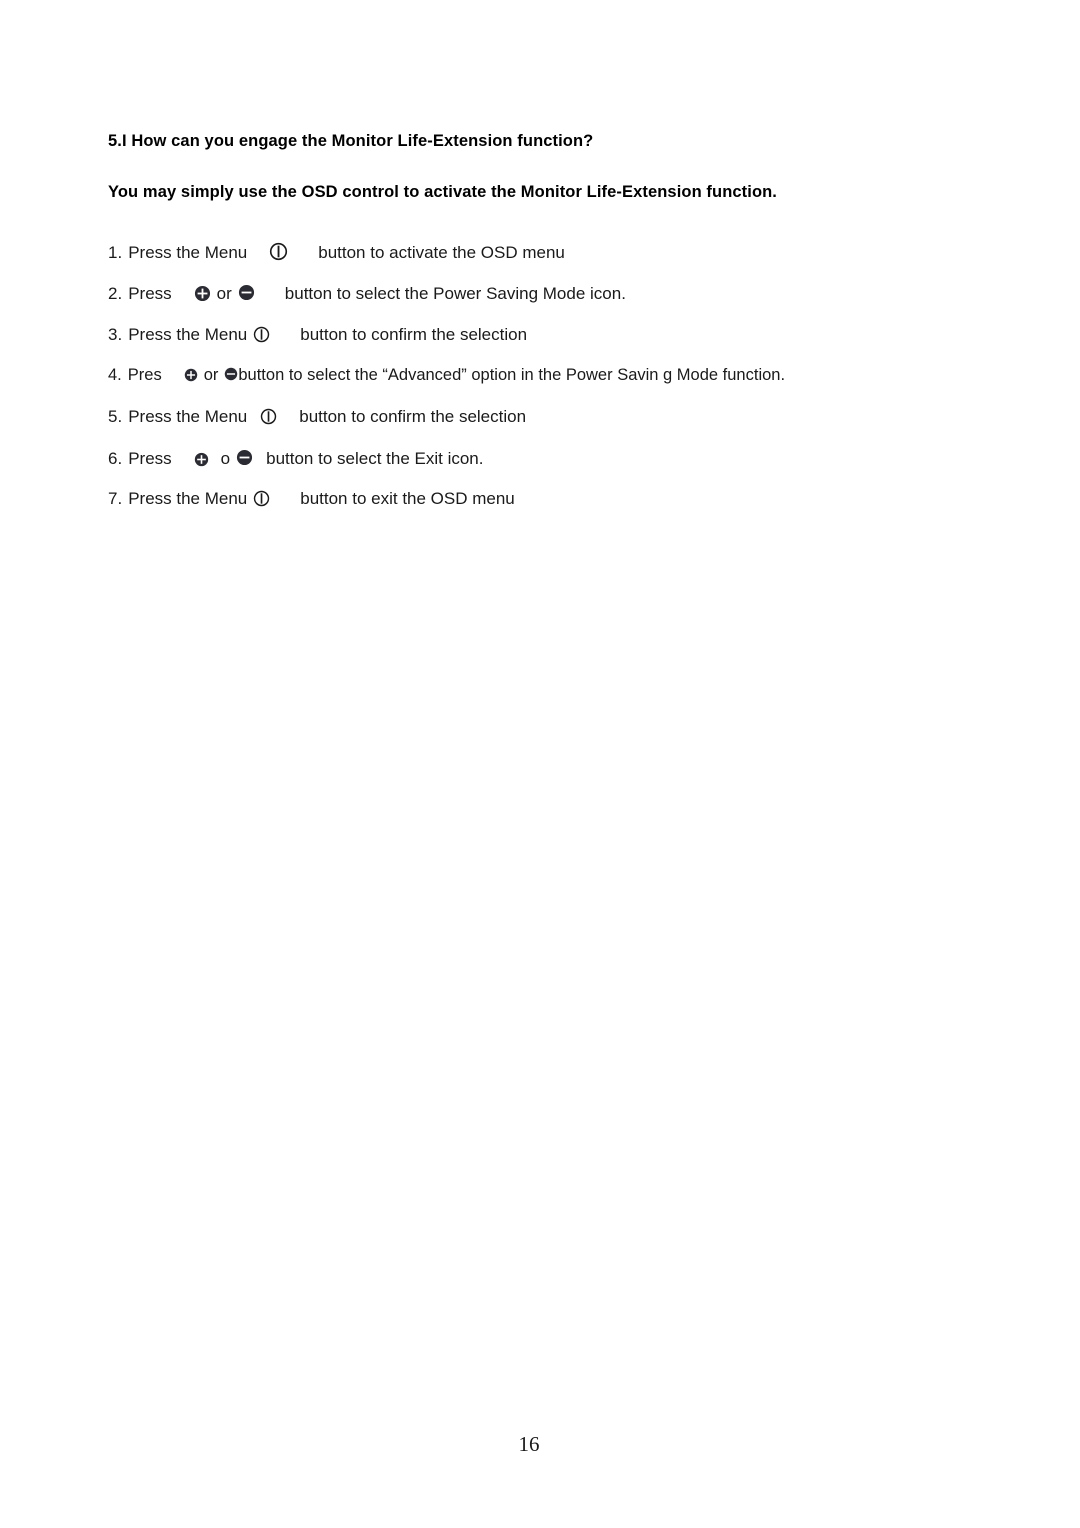 This screenshot has height=1528, width=1080. Describe the element at coordinates (115, 252) in the screenshot. I see `step-number: 1.` at that location.